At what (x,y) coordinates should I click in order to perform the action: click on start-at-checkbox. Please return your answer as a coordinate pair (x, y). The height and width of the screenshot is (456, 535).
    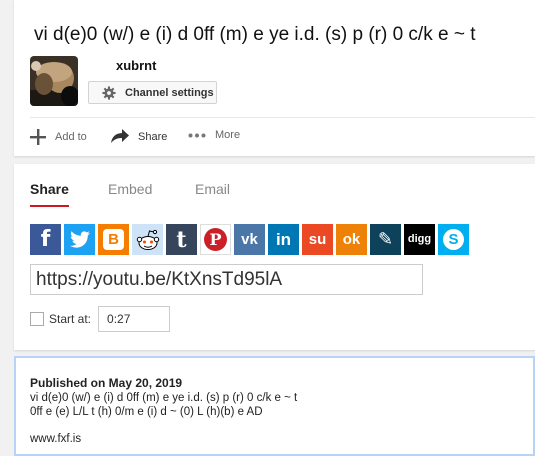
    Looking at the image, I should click on (37, 319).